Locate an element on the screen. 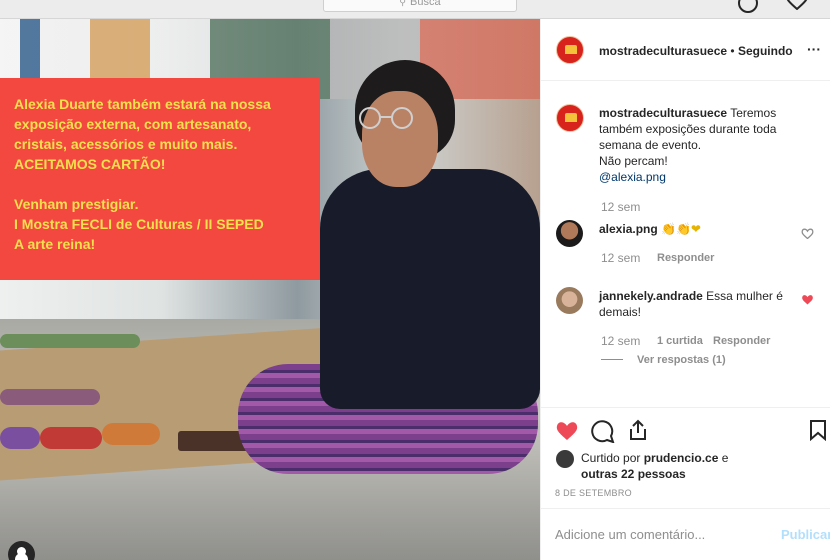 The width and height of the screenshot is (830, 560). person-body is located at coordinates (430, 289).